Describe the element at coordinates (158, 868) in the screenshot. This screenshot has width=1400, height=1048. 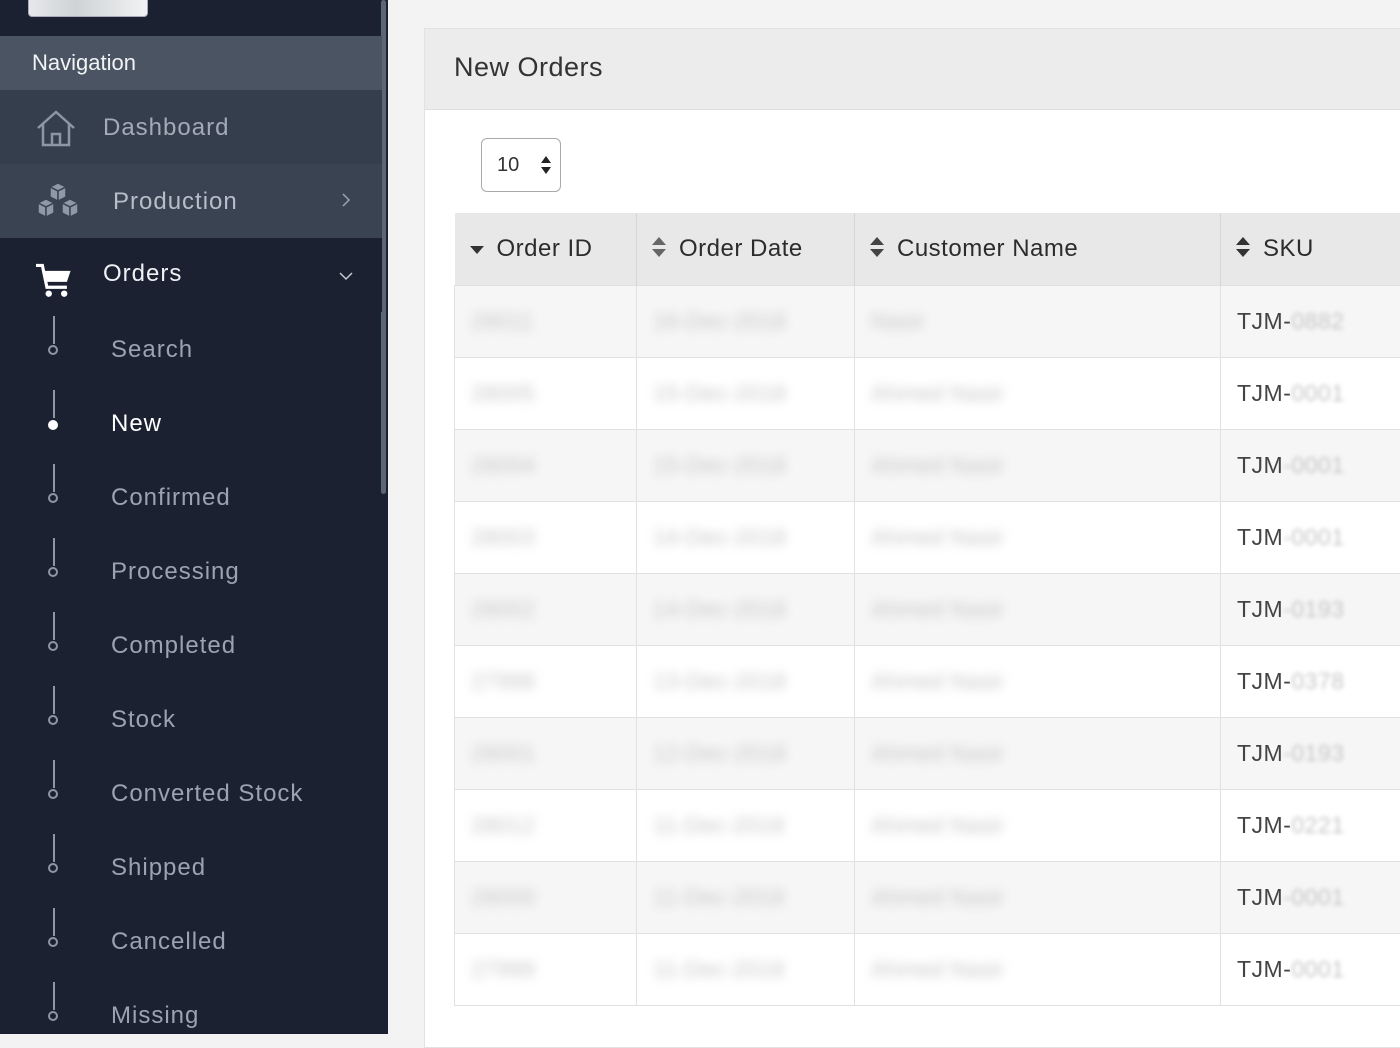
I see `sidebar-subitem-label: Shipped` at that location.